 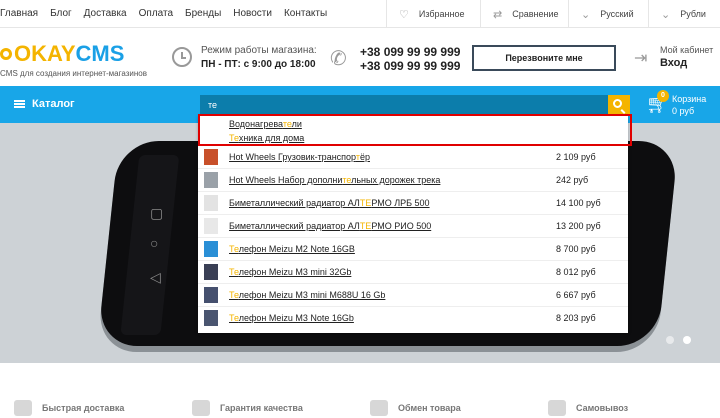 What do you see at coordinates (338, 59) in the screenshot?
I see `phone-icon: ✆` at bounding box center [338, 59].